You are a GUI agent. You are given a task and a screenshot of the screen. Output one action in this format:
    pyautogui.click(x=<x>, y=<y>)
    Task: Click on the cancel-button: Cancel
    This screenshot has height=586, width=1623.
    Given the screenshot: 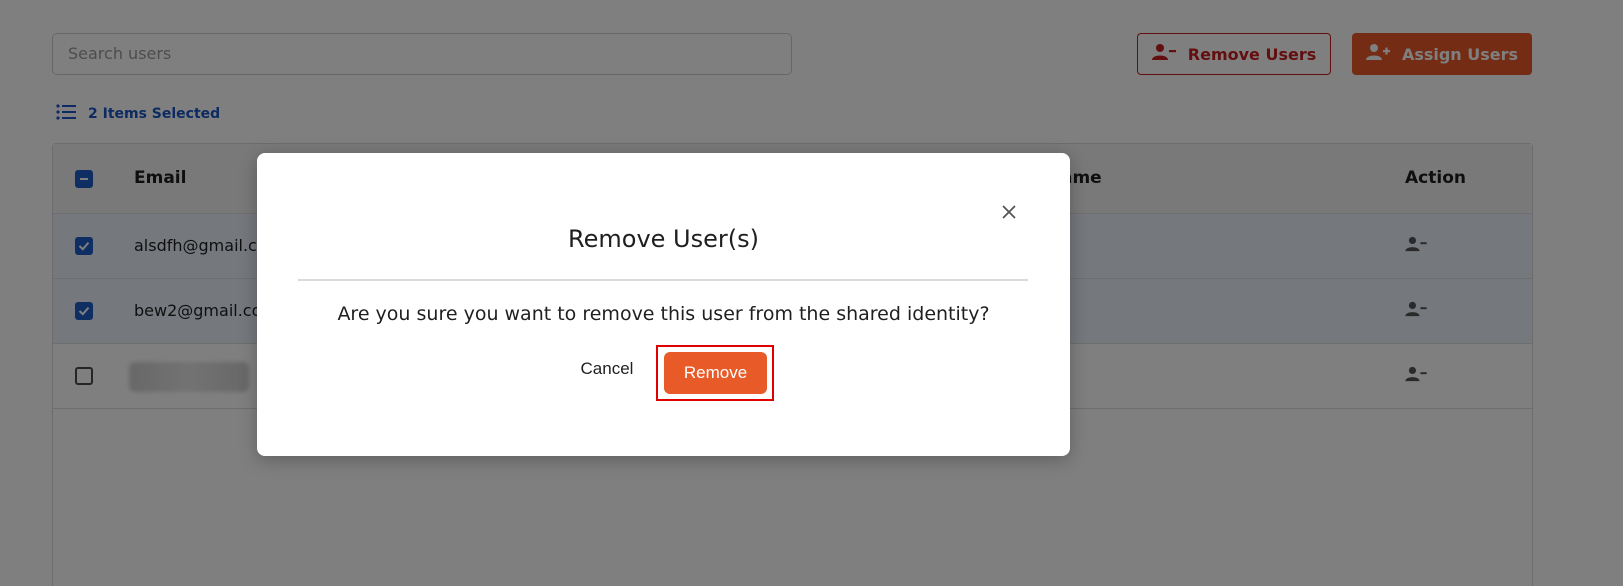 What is the action you would take?
    pyautogui.click(x=607, y=369)
    